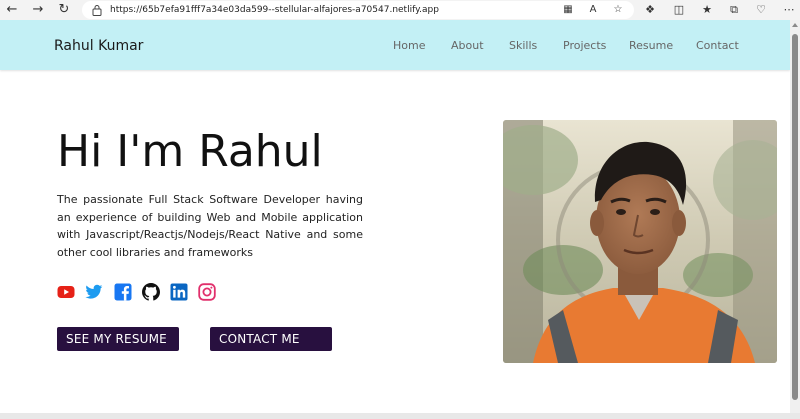  I want to click on forward-icon: →, so click(38, 10).